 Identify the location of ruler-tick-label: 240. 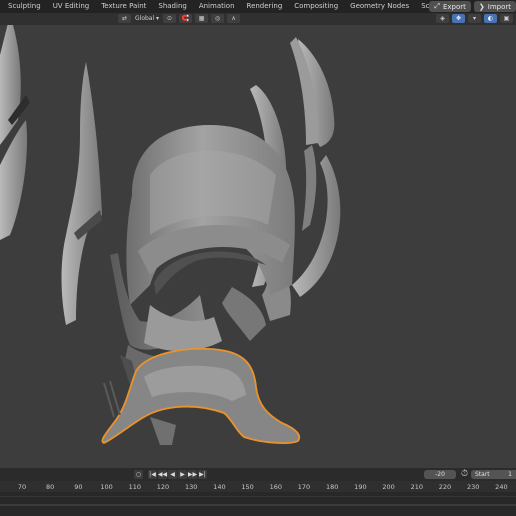
(501, 487).